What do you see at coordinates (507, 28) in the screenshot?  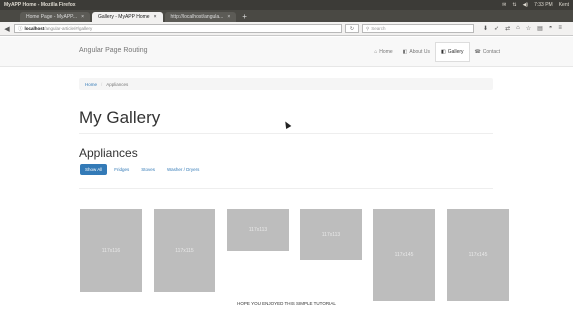 I see `sync-icon: ⇄` at bounding box center [507, 28].